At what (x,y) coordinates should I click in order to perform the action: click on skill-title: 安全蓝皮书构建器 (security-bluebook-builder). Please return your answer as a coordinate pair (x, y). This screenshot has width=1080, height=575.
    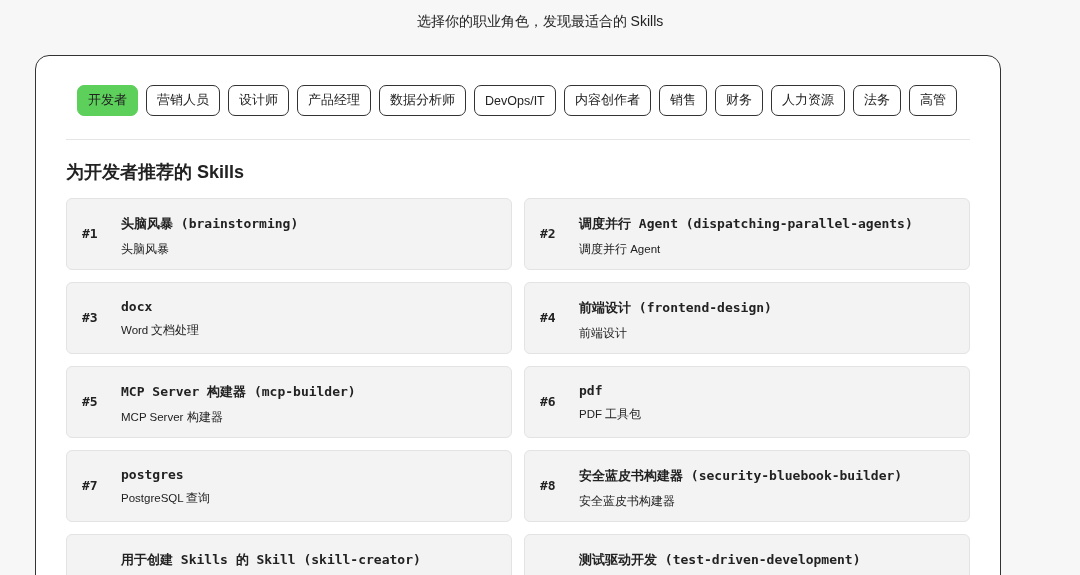
    Looking at the image, I should click on (741, 476).